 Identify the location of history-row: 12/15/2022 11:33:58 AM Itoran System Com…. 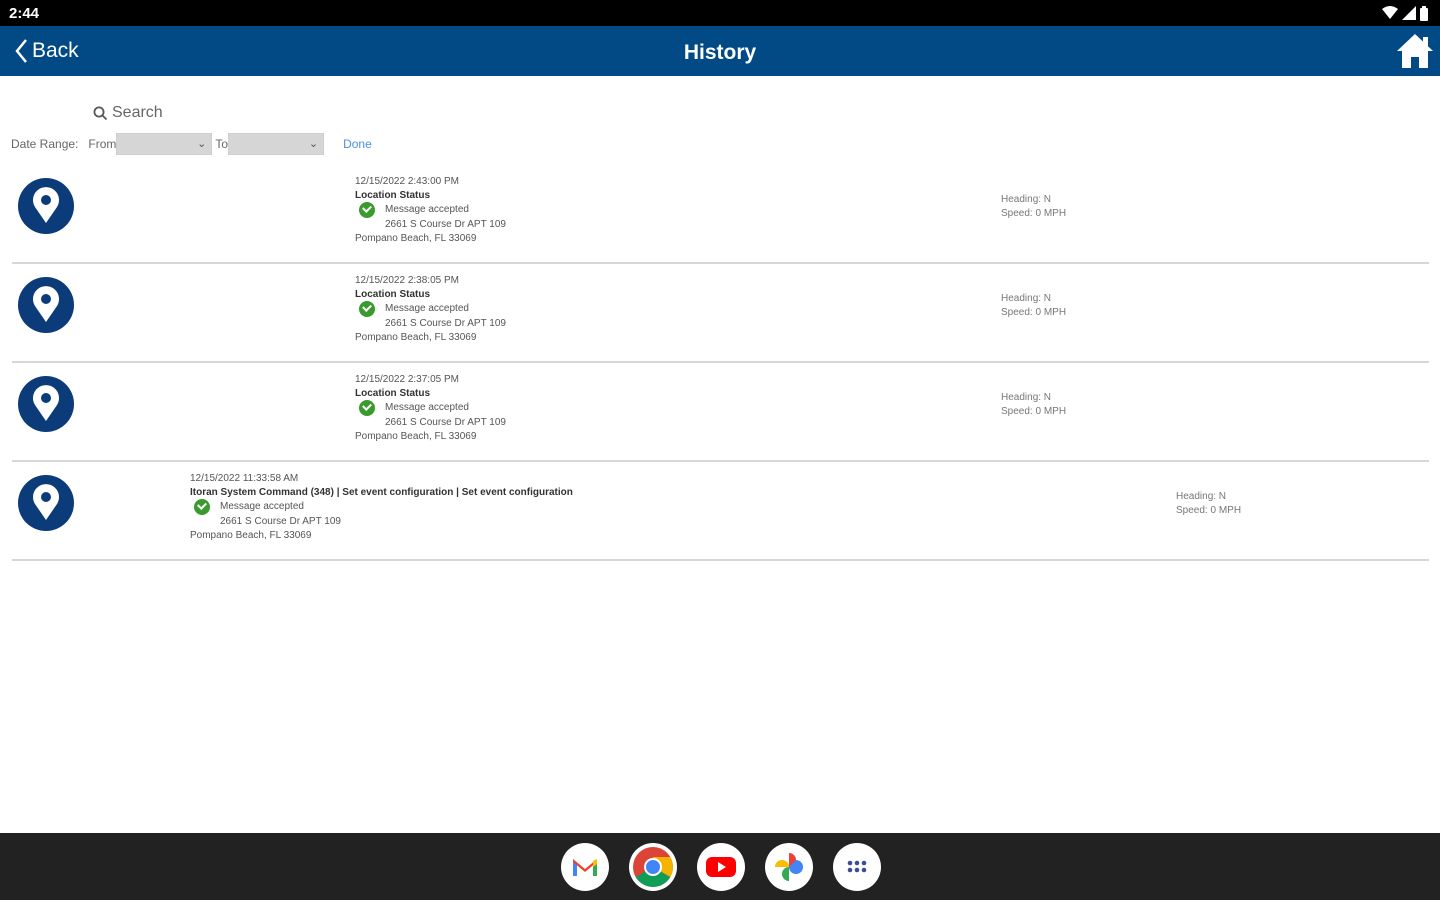
(720, 511).